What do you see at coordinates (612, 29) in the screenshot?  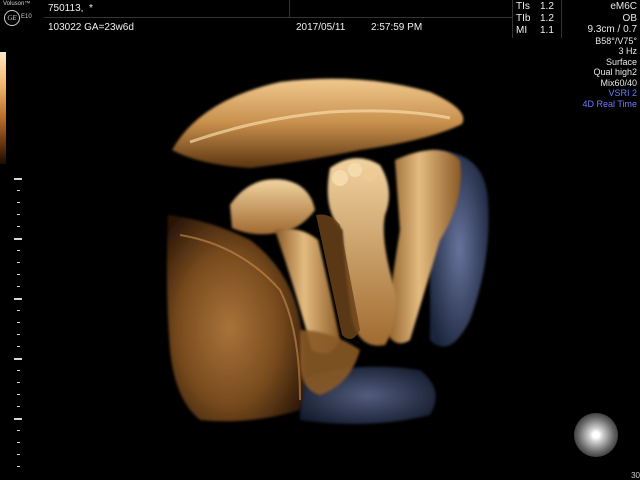 I see `param-depth: 9.3cm / 0.7` at bounding box center [612, 29].